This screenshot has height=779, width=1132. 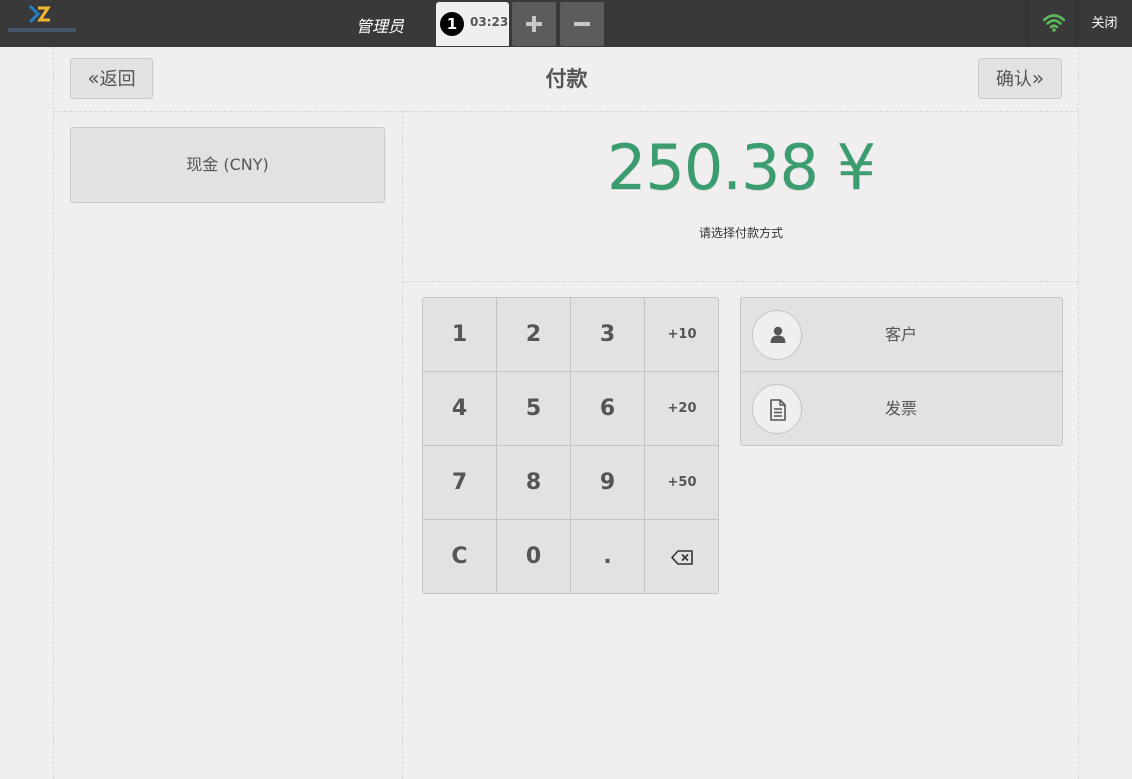 I want to click on customer-label: 客户, so click(x=900, y=334).